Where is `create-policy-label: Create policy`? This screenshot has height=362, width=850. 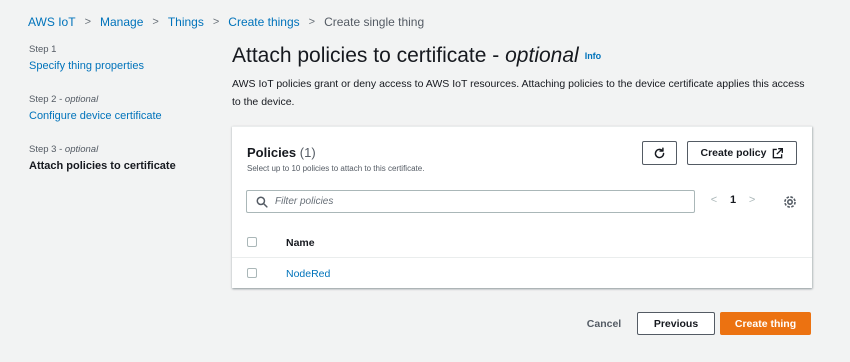 create-policy-label: Create policy is located at coordinates (733, 153).